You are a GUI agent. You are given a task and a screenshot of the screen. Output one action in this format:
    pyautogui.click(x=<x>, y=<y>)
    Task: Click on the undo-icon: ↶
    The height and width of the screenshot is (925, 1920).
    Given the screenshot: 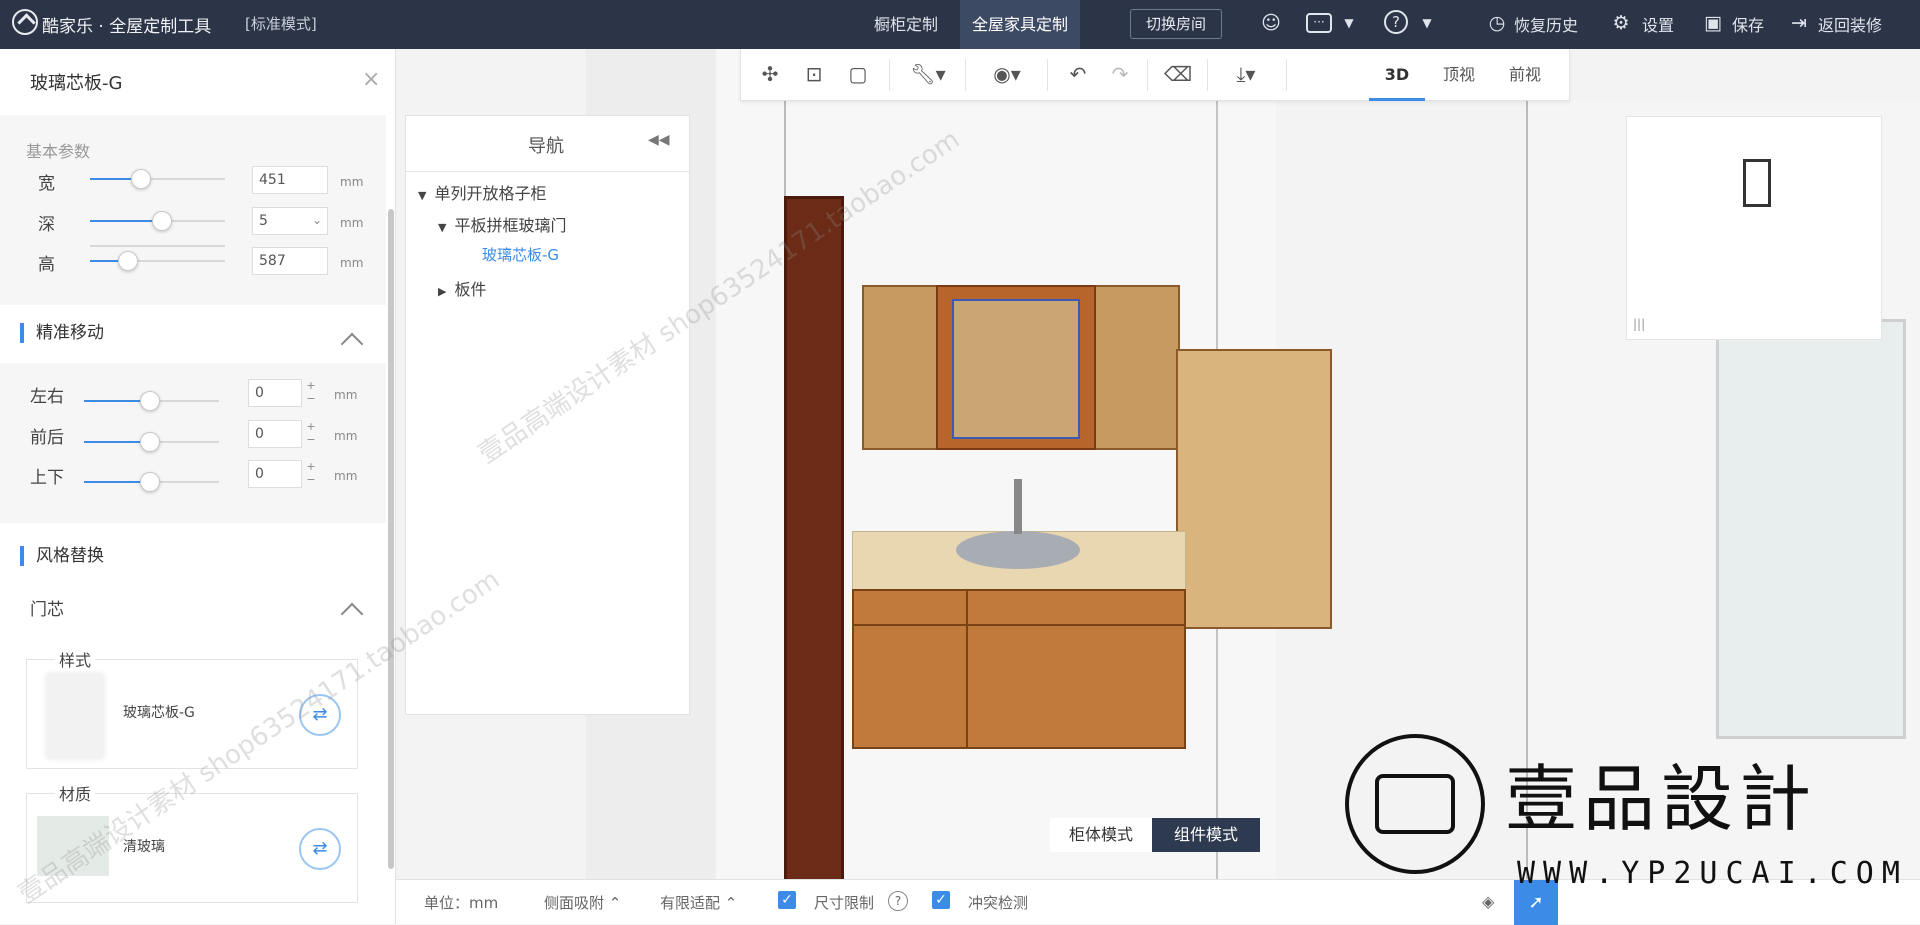 What is the action you would take?
    pyautogui.click(x=1078, y=74)
    